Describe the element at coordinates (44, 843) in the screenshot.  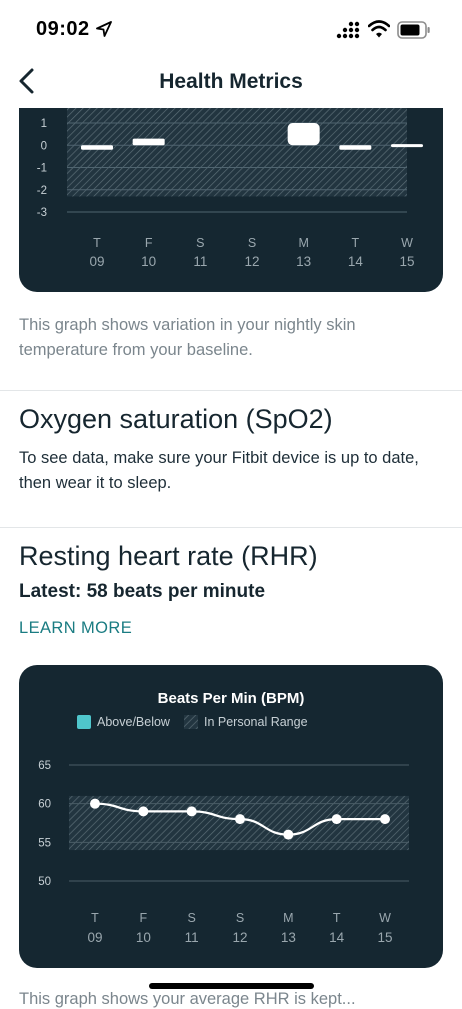
I see `y-tick-label: 55` at that location.